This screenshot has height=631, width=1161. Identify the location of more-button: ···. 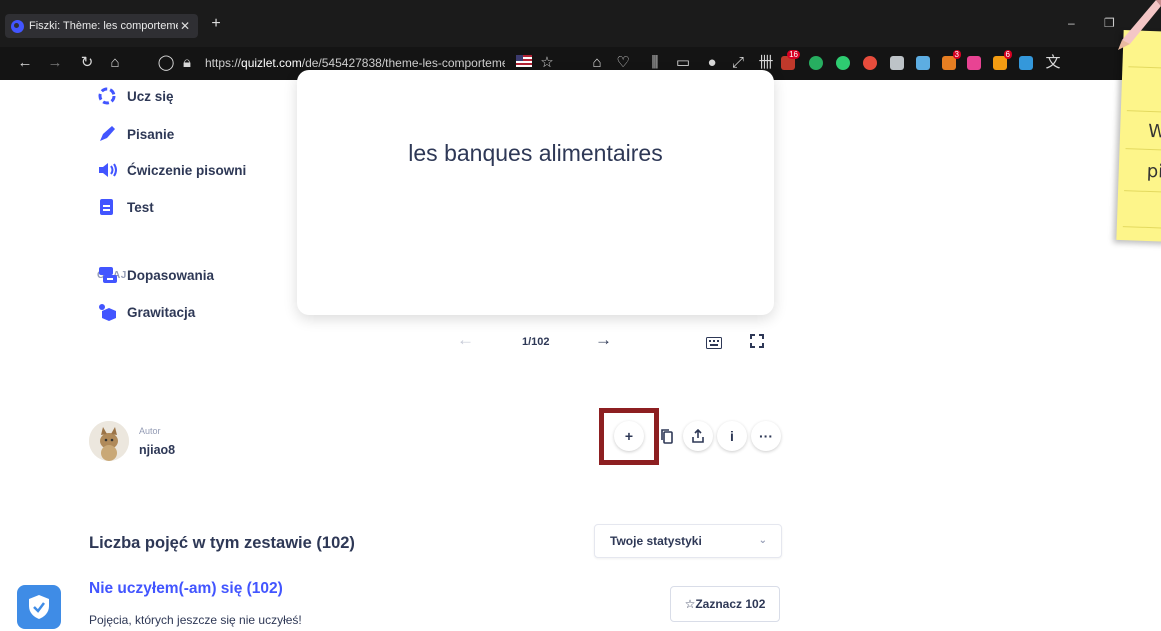
(766, 436).